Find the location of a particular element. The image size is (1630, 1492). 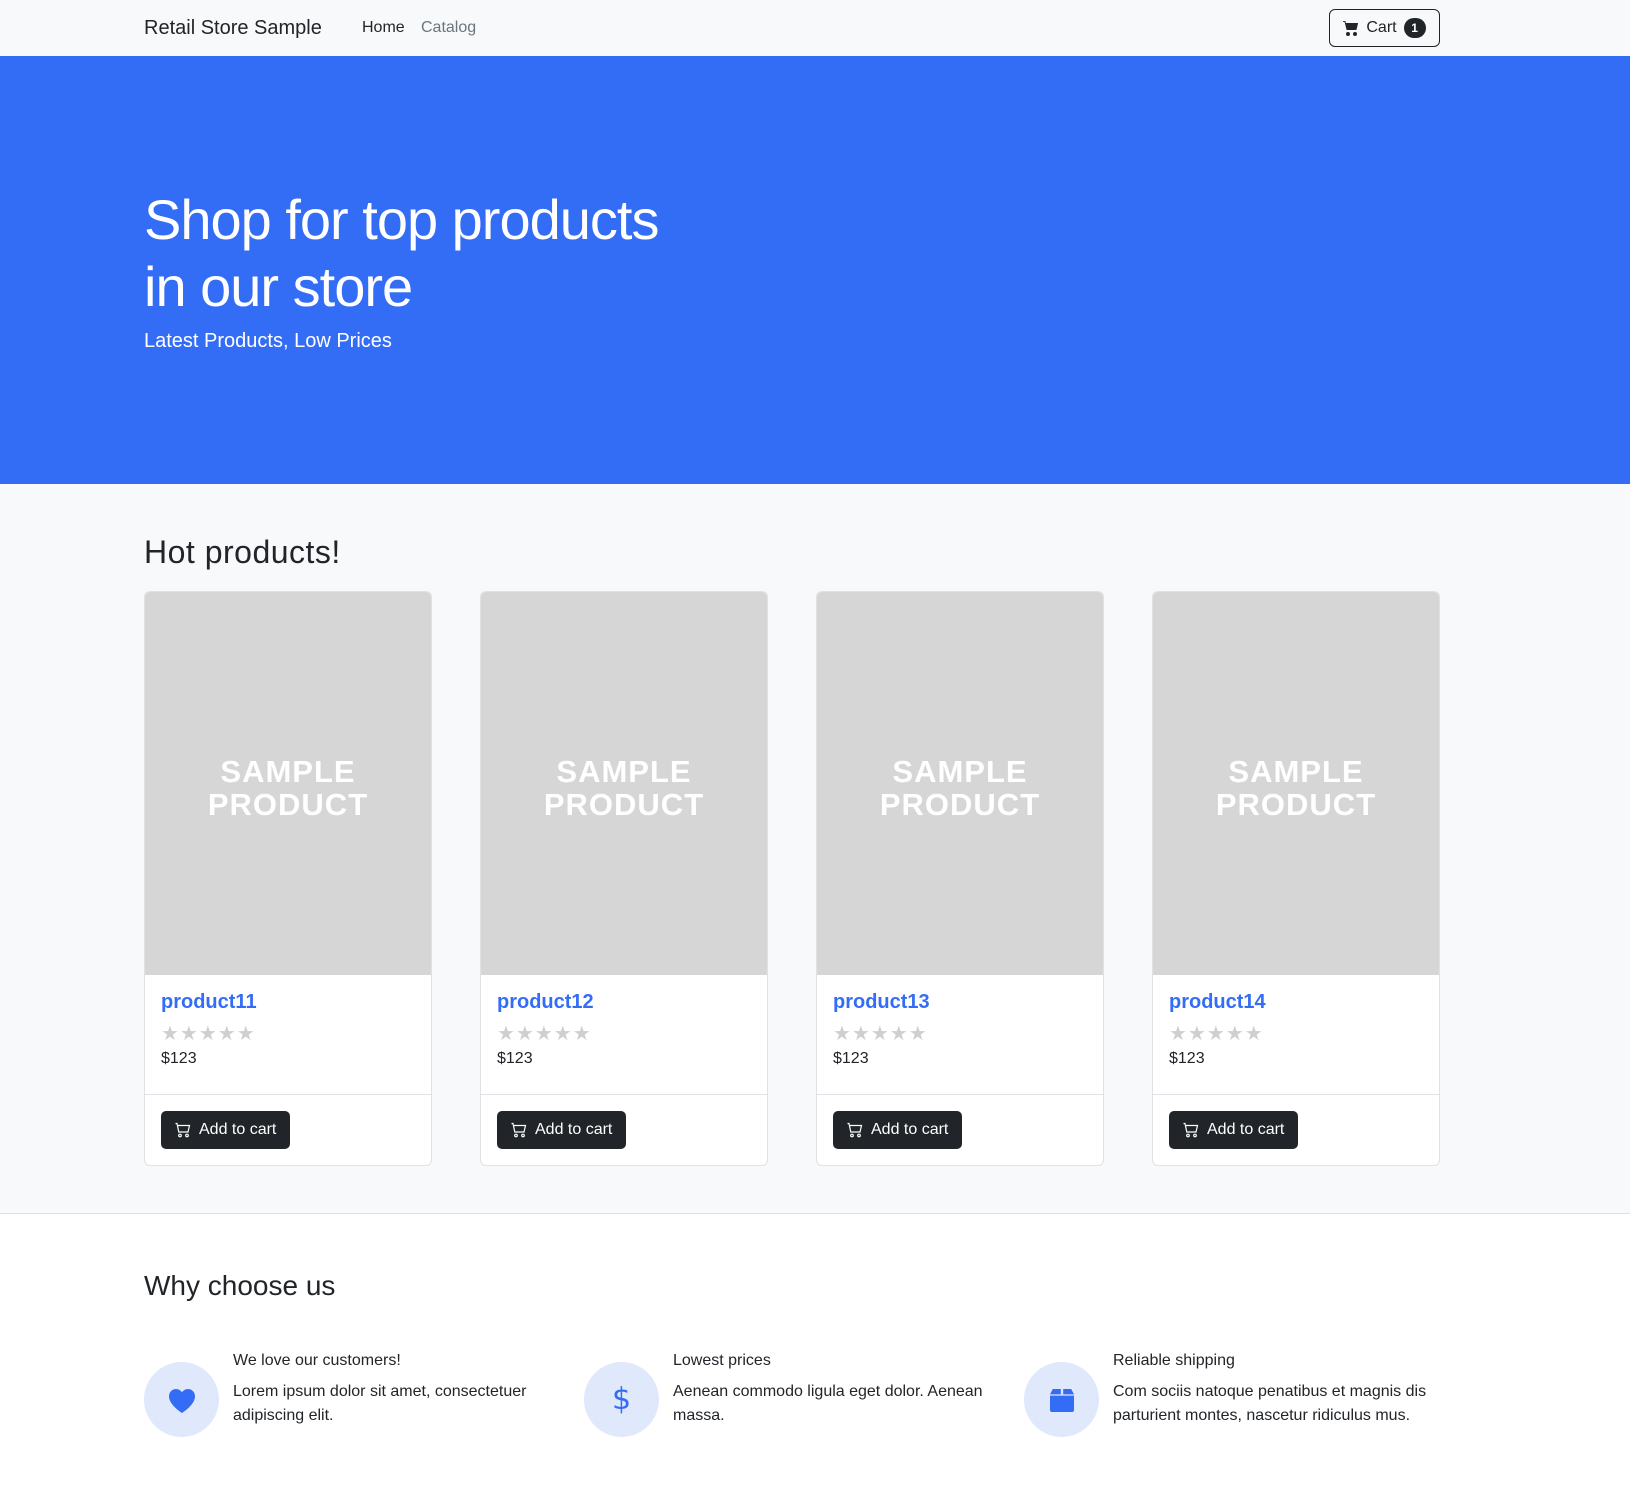

cart-count-badge: 1 is located at coordinates (1414, 28).